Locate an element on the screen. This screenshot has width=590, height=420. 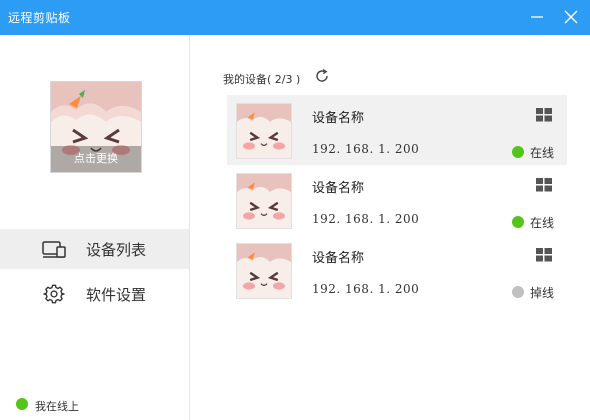
devices-count-label: 我的设备( 2/3 ) is located at coordinates (262, 79).